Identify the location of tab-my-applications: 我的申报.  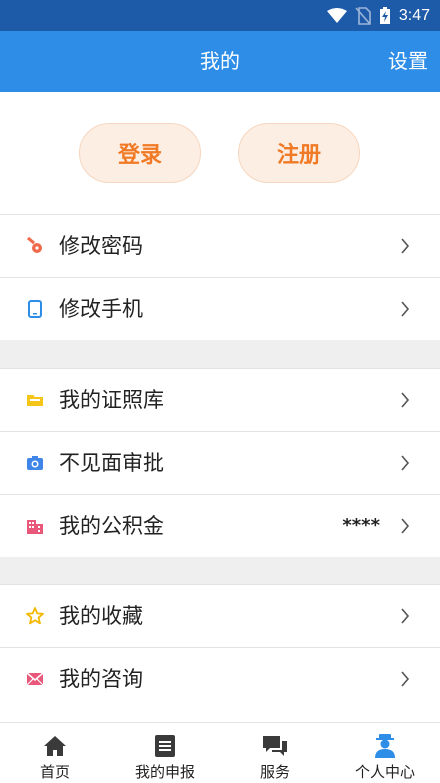
(165, 753).